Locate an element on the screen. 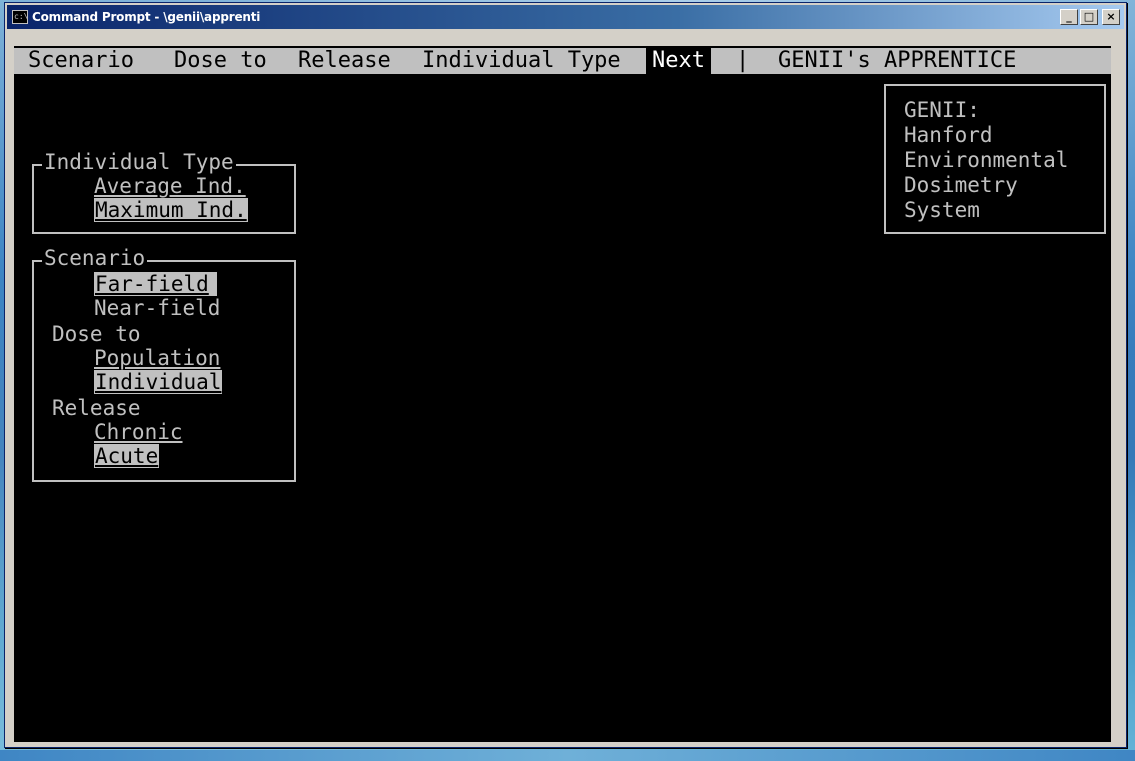 The image size is (1135, 761). info-line-dosimetry: Dosimetry is located at coordinates (961, 185).